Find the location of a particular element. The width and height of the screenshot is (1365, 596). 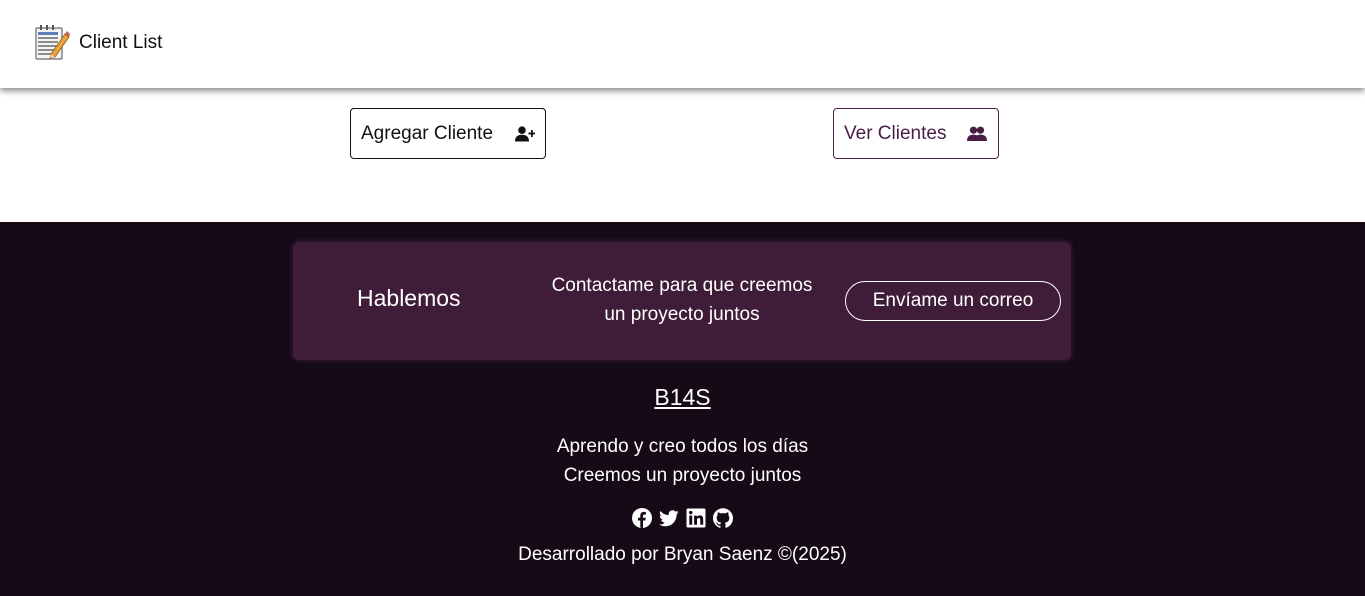

cta-text-line2: un proyecto juntos is located at coordinates (682, 314).